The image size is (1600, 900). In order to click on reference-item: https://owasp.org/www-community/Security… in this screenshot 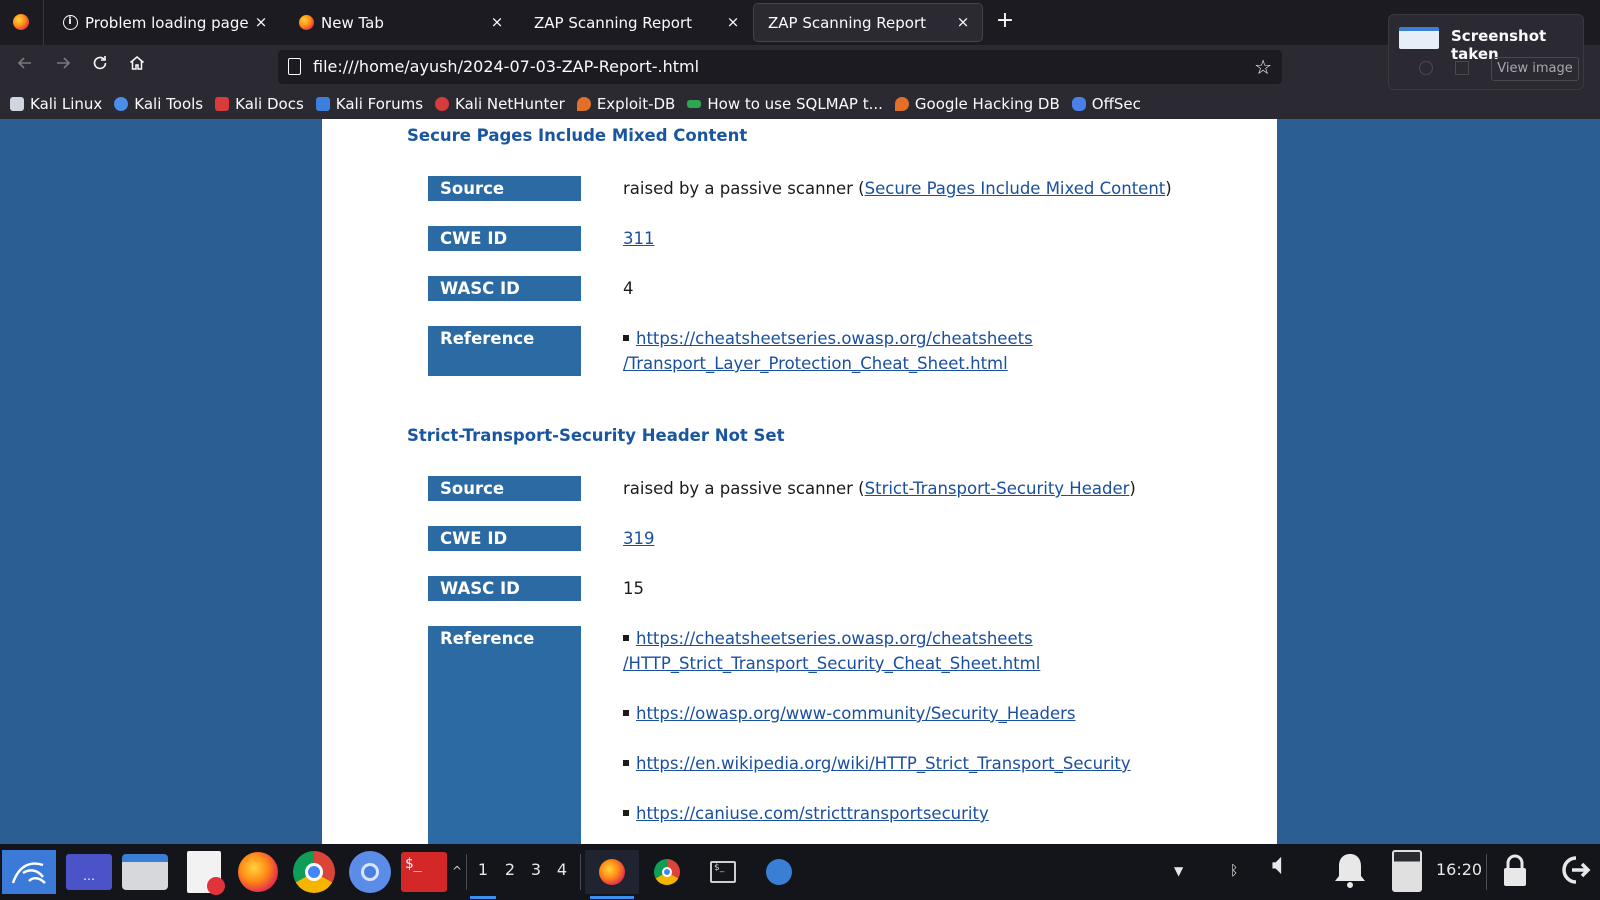, I will do `click(849, 713)`.